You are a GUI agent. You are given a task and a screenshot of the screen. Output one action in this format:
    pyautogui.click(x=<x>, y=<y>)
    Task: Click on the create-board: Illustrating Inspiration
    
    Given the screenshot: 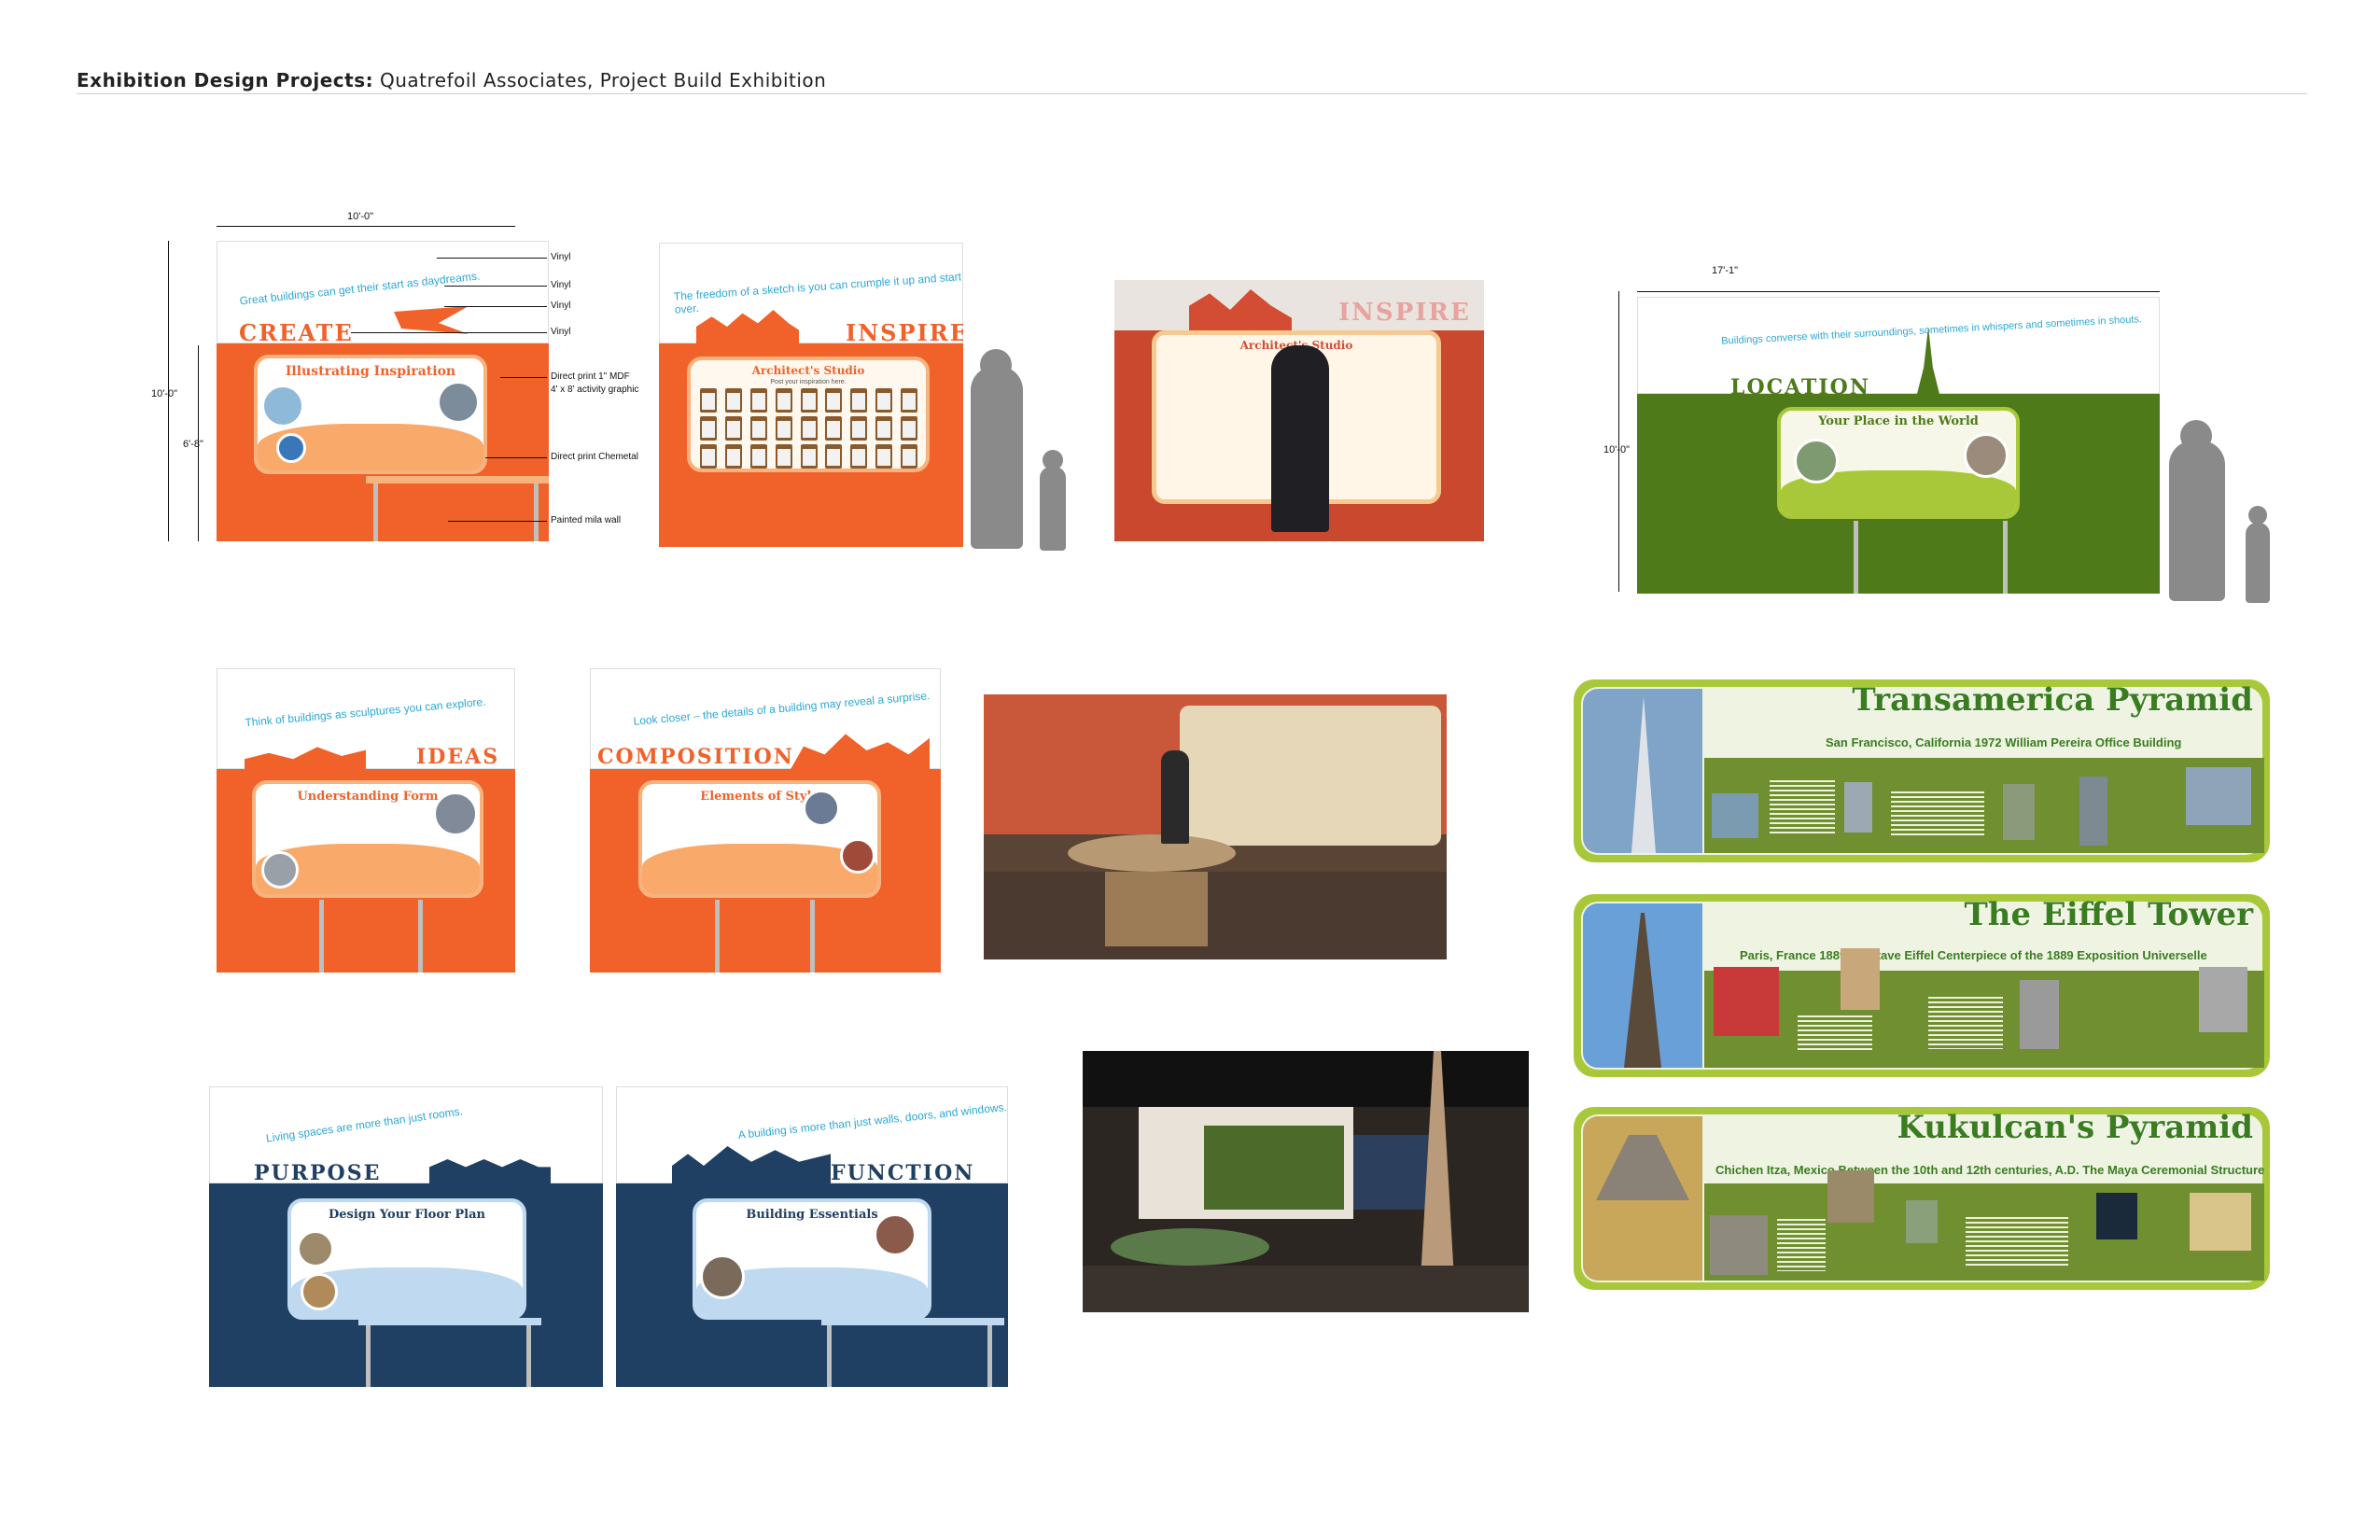 What is the action you would take?
    pyautogui.click(x=370, y=414)
    